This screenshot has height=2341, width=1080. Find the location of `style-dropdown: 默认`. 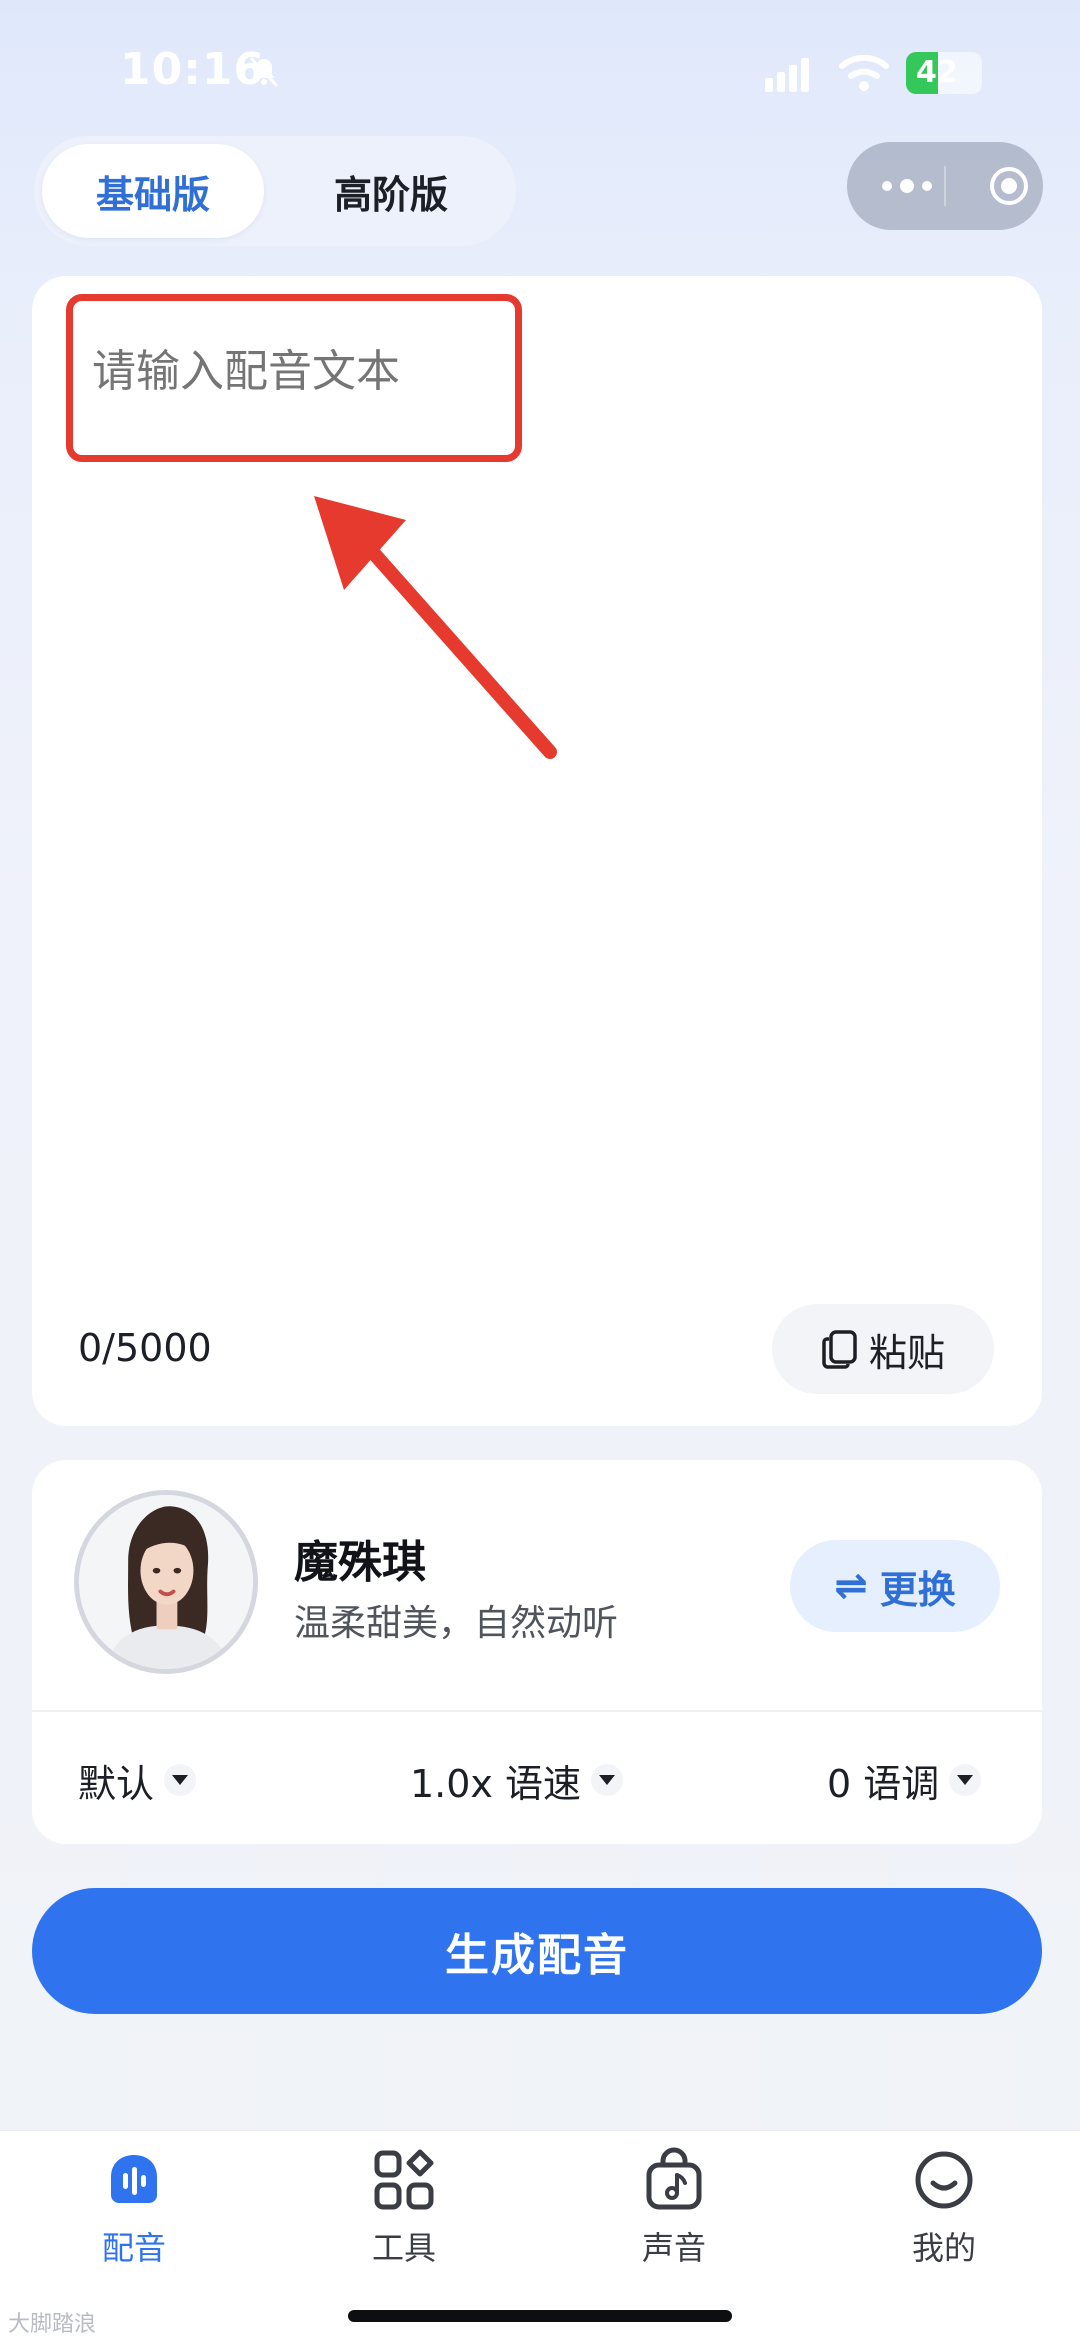

style-dropdown: 默认 is located at coordinates (137, 1780).